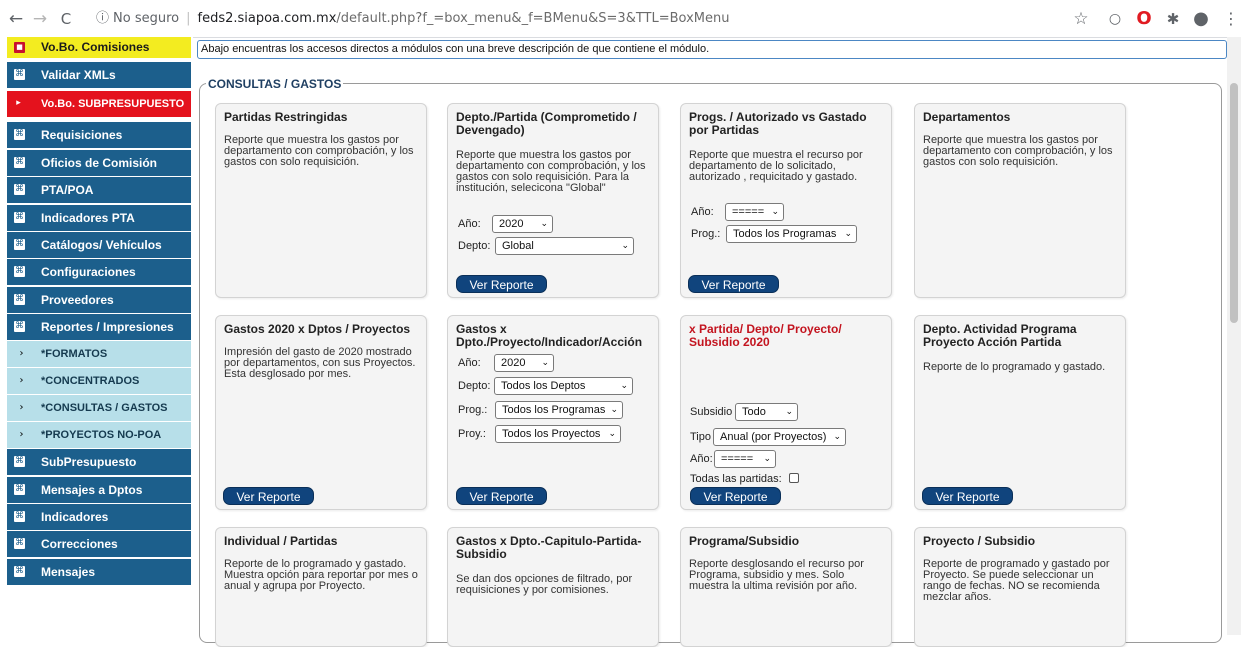  What do you see at coordinates (99, 104) in the screenshot?
I see `sidebar-item-vobo-subpresupuesto: ▸ Vo.Bo. SUBPRESUPUESTO` at bounding box center [99, 104].